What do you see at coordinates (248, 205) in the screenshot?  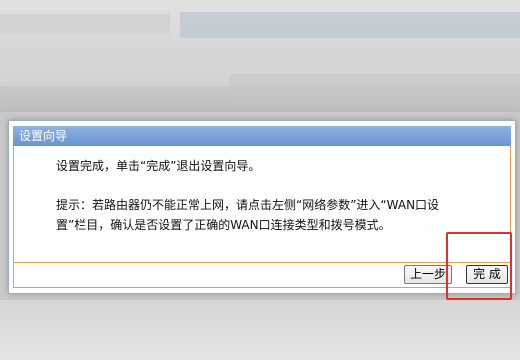 I see `tip-text-line-1: 提示：若路由器仍不能正常上网，请点击左侧“网络参数”进入“WAN口设` at bounding box center [248, 205].